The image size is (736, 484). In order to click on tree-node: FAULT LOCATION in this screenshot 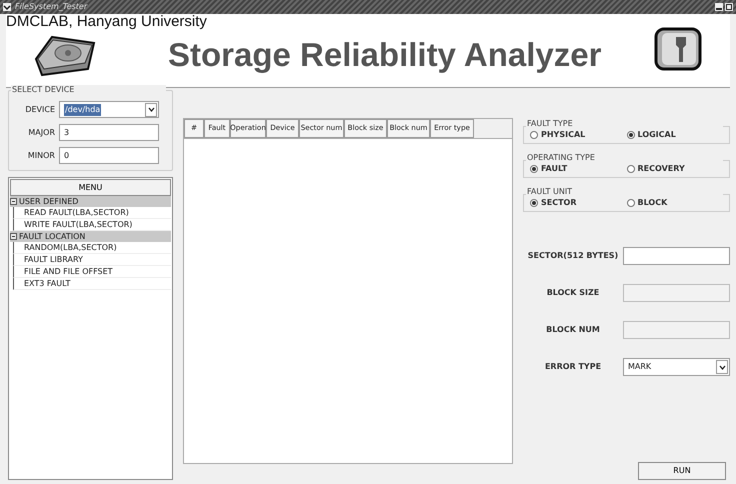, I will do `click(90, 236)`.